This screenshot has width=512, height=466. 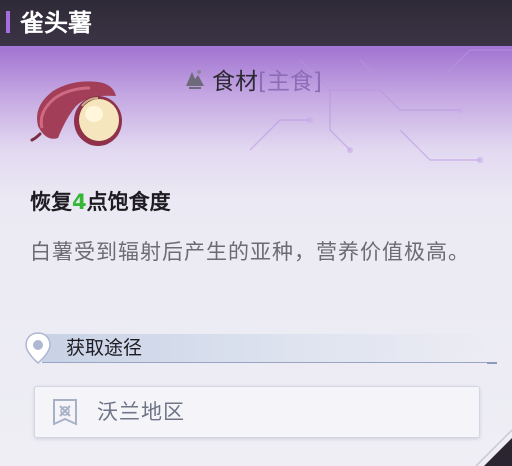 What do you see at coordinates (195, 79) in the screenshot?
I see `ingredient-icon` at bounding box center [195, 79].